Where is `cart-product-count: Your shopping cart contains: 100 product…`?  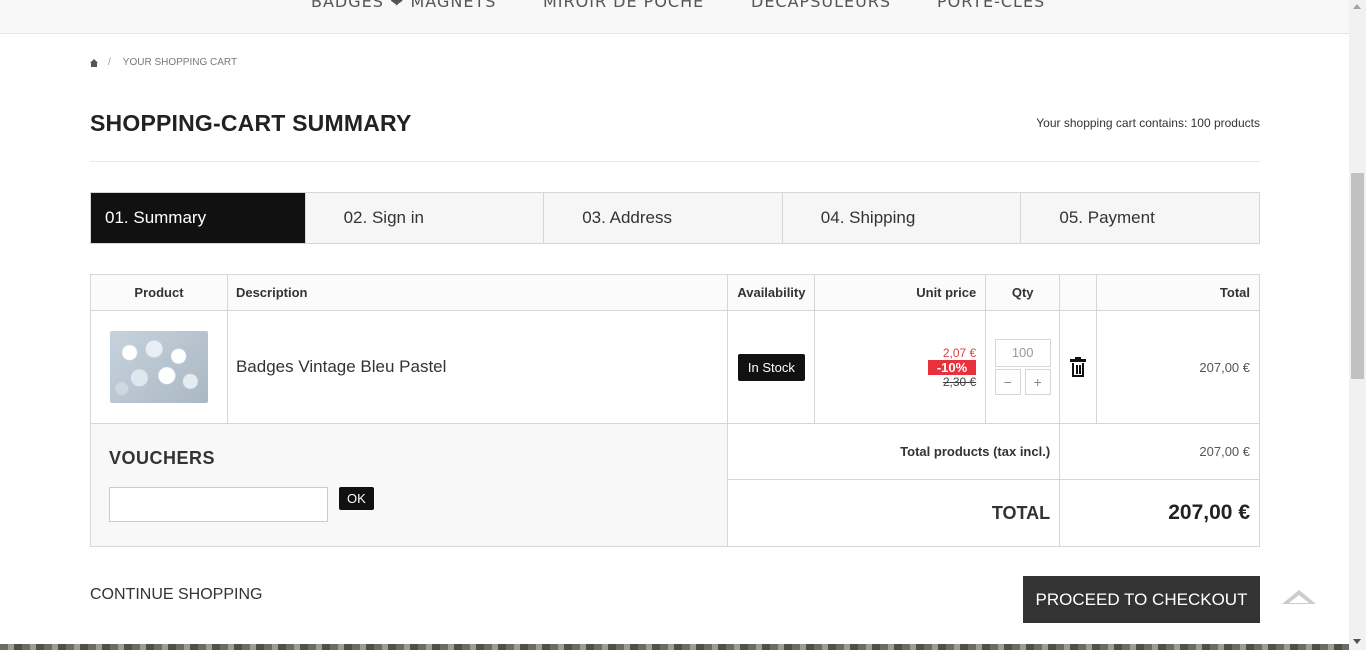 cart-product-count: Your shopping cart contains: 100 product… is located at coordinates (1148, 123).